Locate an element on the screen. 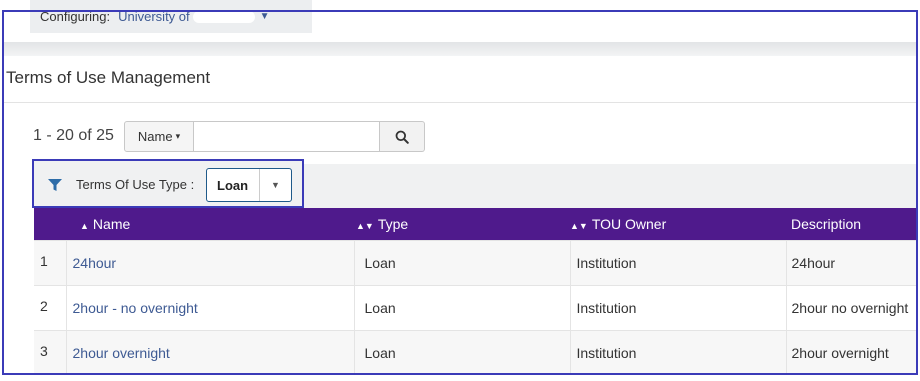 The width and height of the screenshot is (920, 381). column-header-tou-owner: ▲▼ TOU Owner is located at coordinates (678, 224).